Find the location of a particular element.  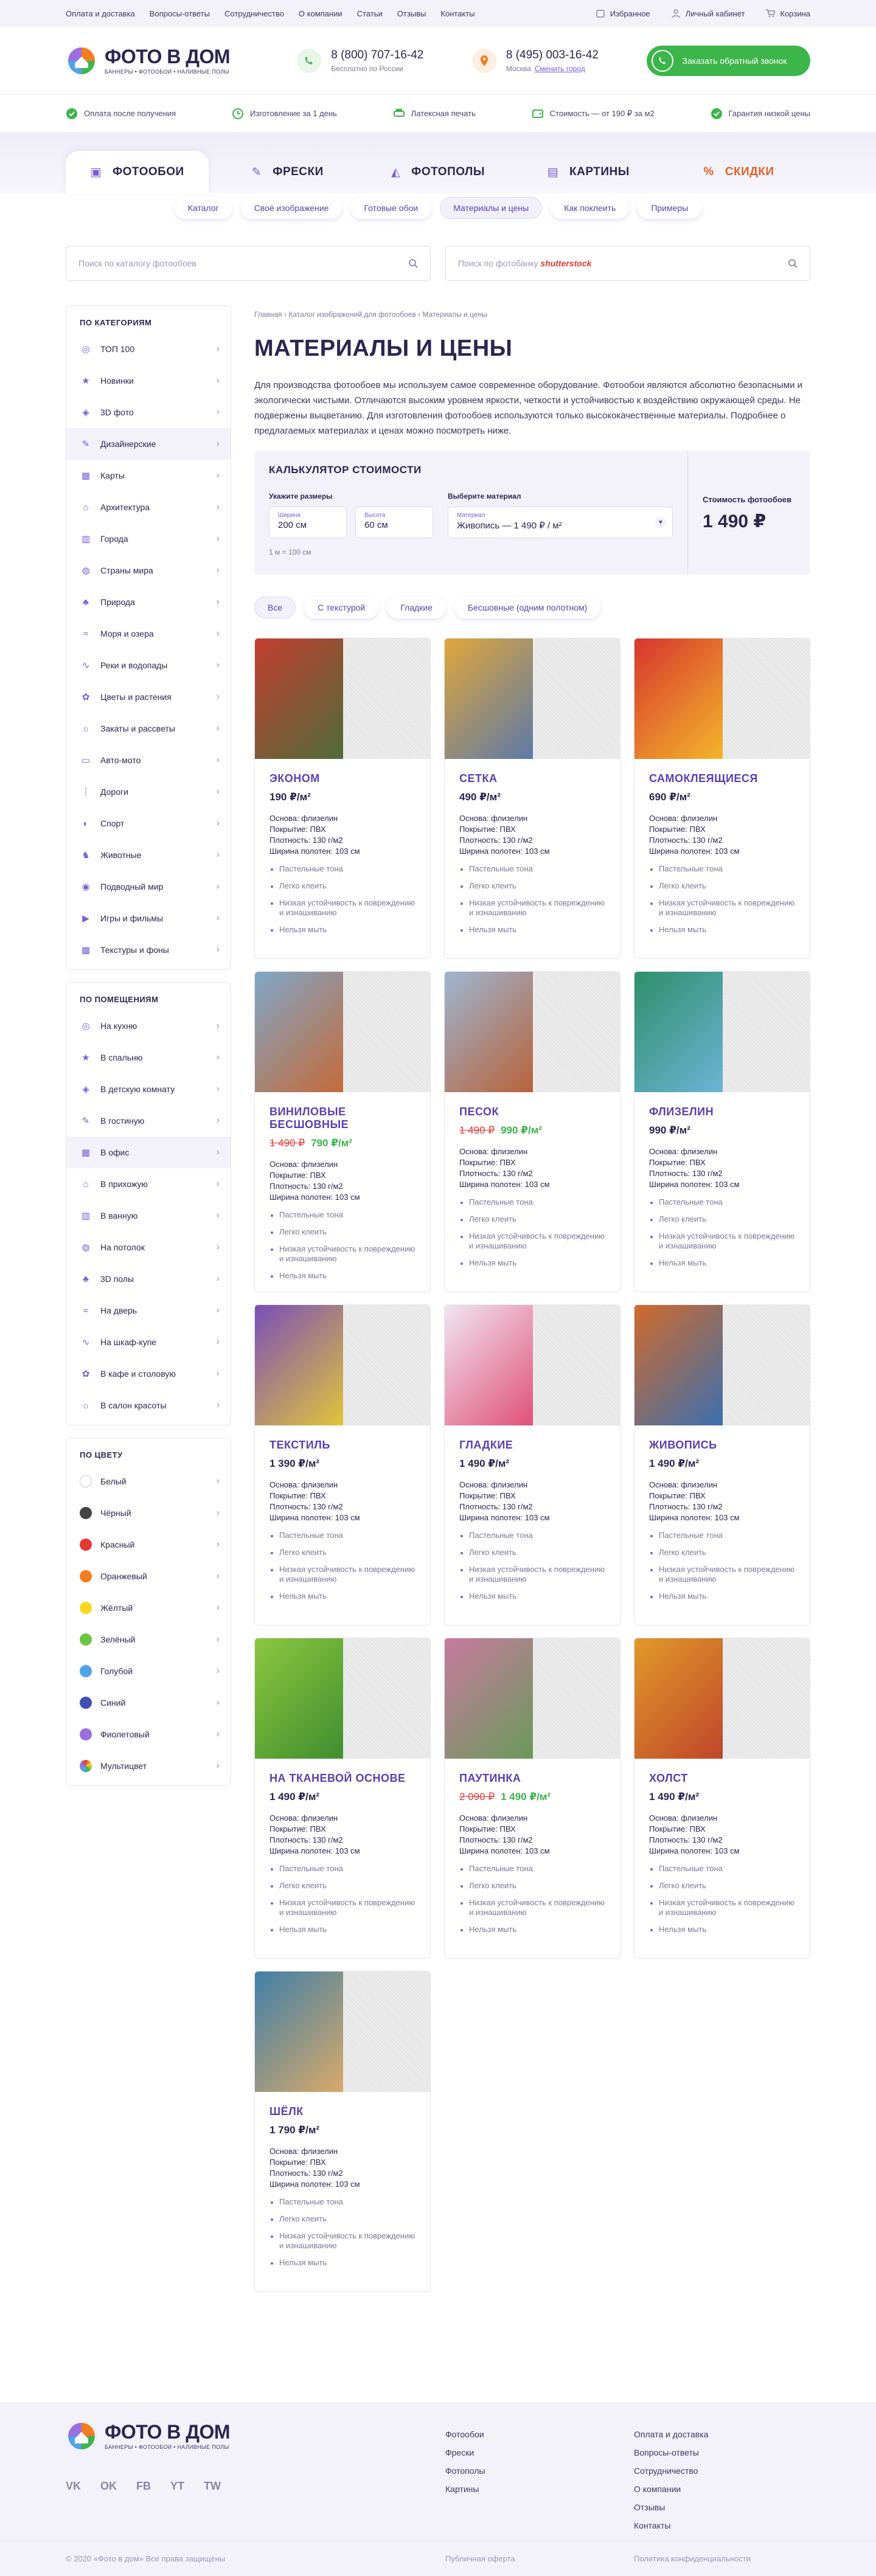

twitter-icon: TW is located at coordinates (212, 2486).